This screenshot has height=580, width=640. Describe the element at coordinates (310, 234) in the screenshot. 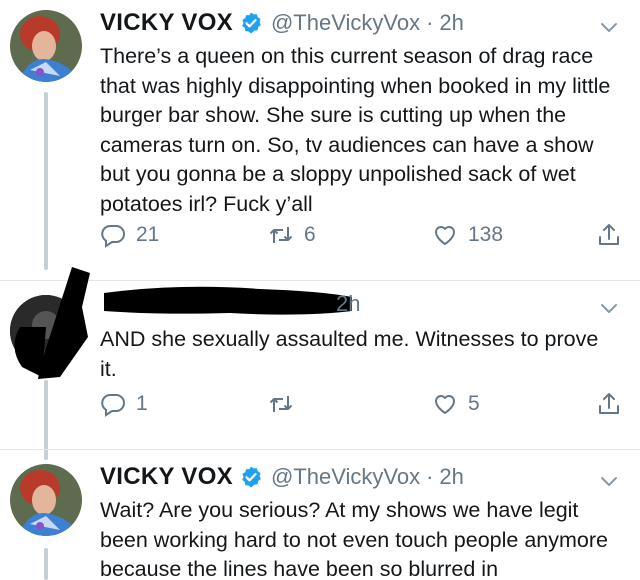

I see `retweet-count: 6` at that location.